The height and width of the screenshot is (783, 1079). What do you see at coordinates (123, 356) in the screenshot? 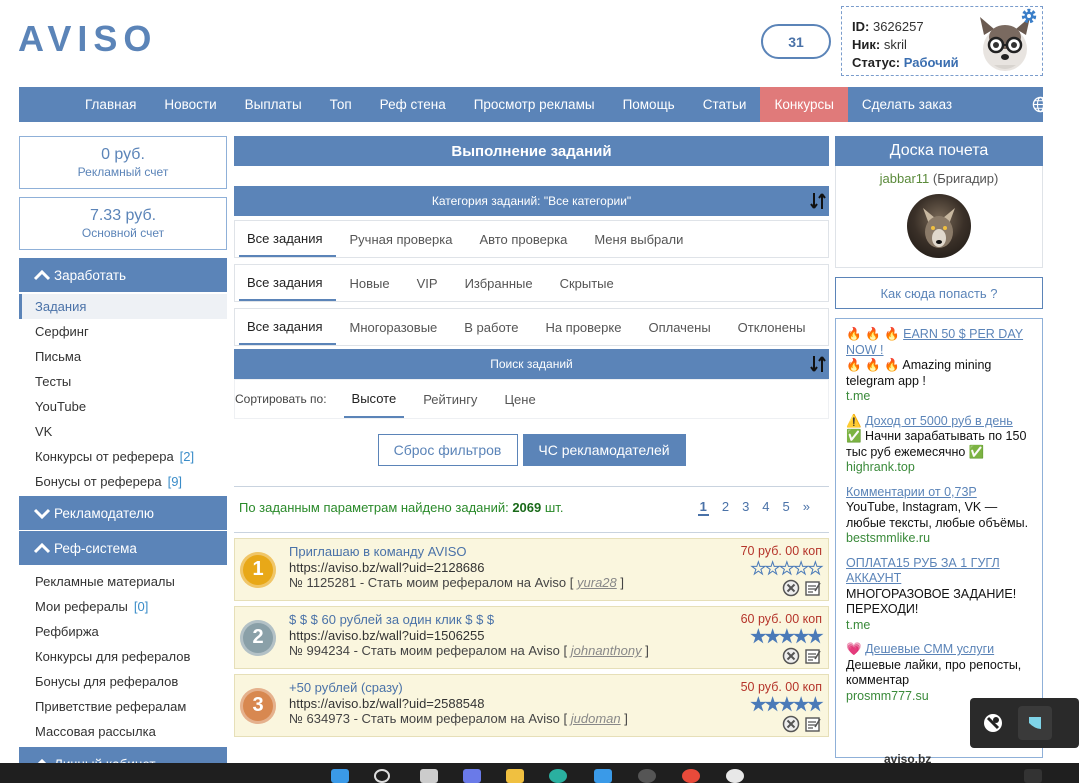
I see `sidebar-item-letters: Письма` at bounding box center [123, 356].